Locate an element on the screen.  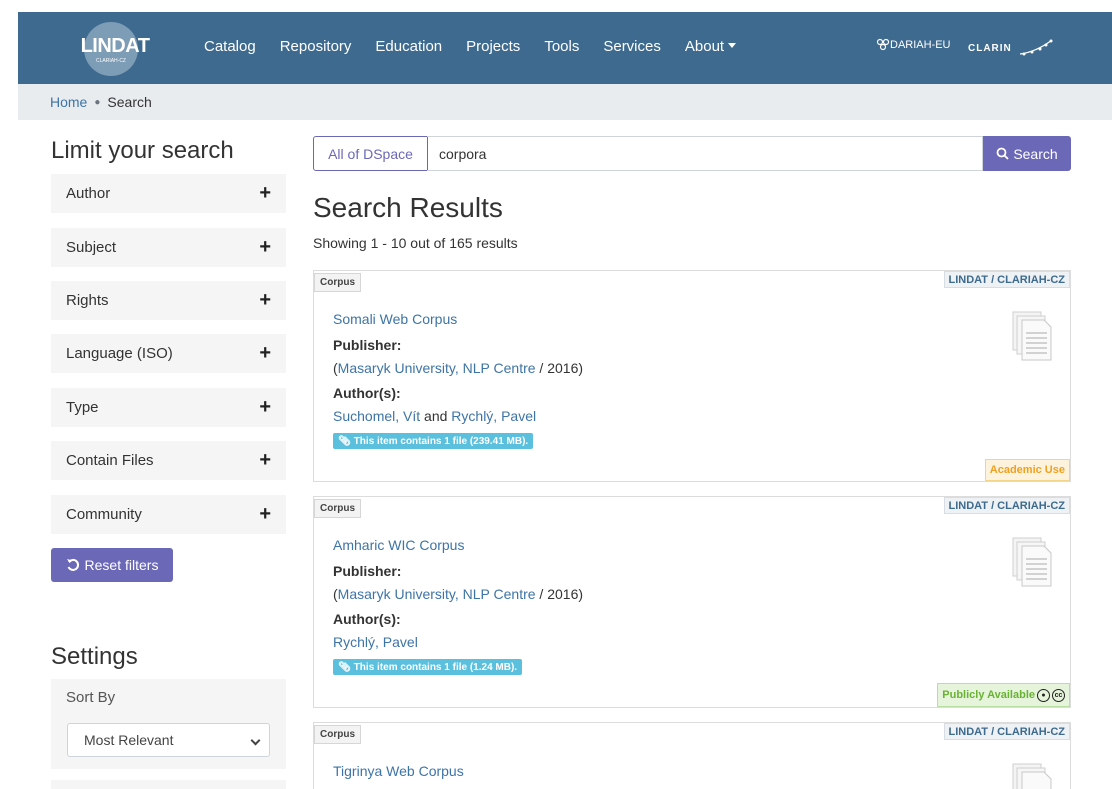
caret-down-icon is located at coordinates (732, 45).